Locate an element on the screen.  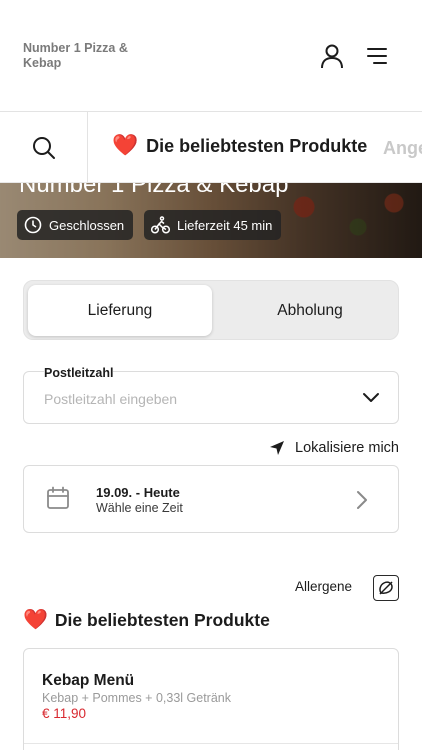
hamburger-menu-icon is located at coordinates (377, 56).